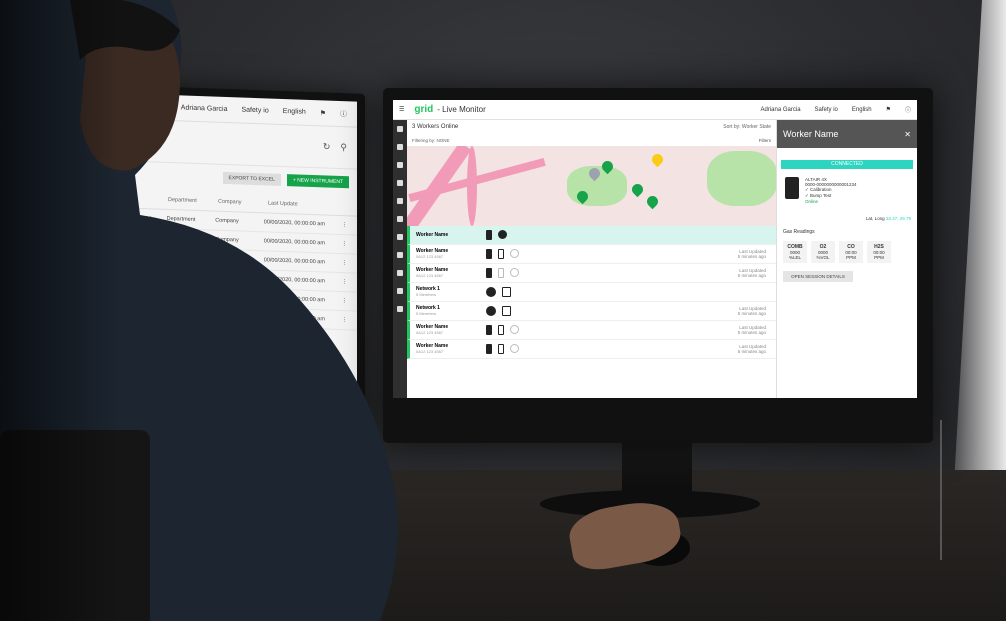 The width and height of the screenshot is (1006, 621). I want to click on app-title: - Live Monitor, so click(461, 109).